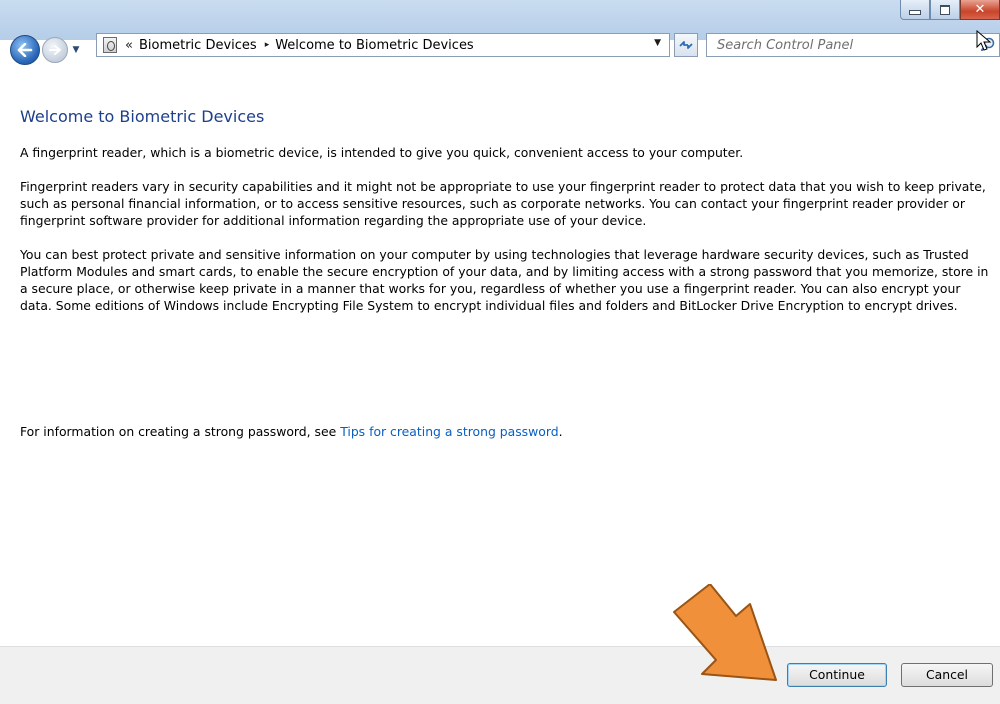 The image size is (1000, 704). I want to click on back-arrow-icon, so click(25, 50).